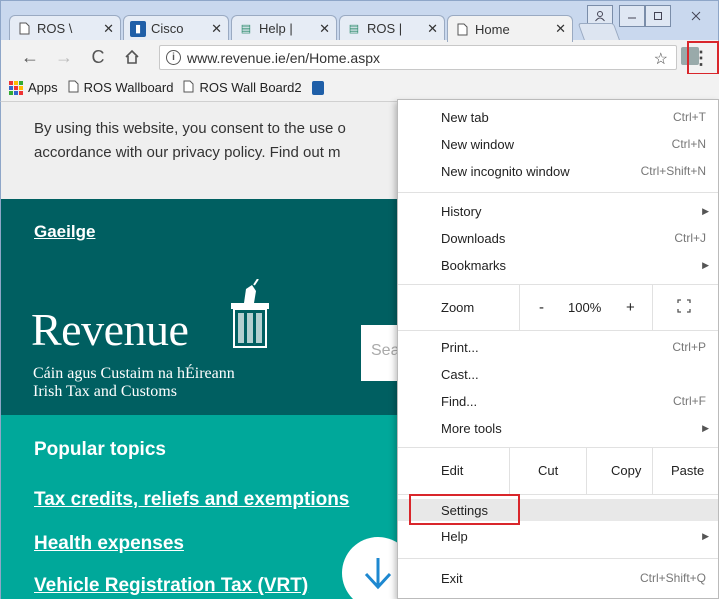  Describe the element at coordinates (558, 428) in the screenshot. I see `menu-item-more-tools: More tools ▶` at that location.